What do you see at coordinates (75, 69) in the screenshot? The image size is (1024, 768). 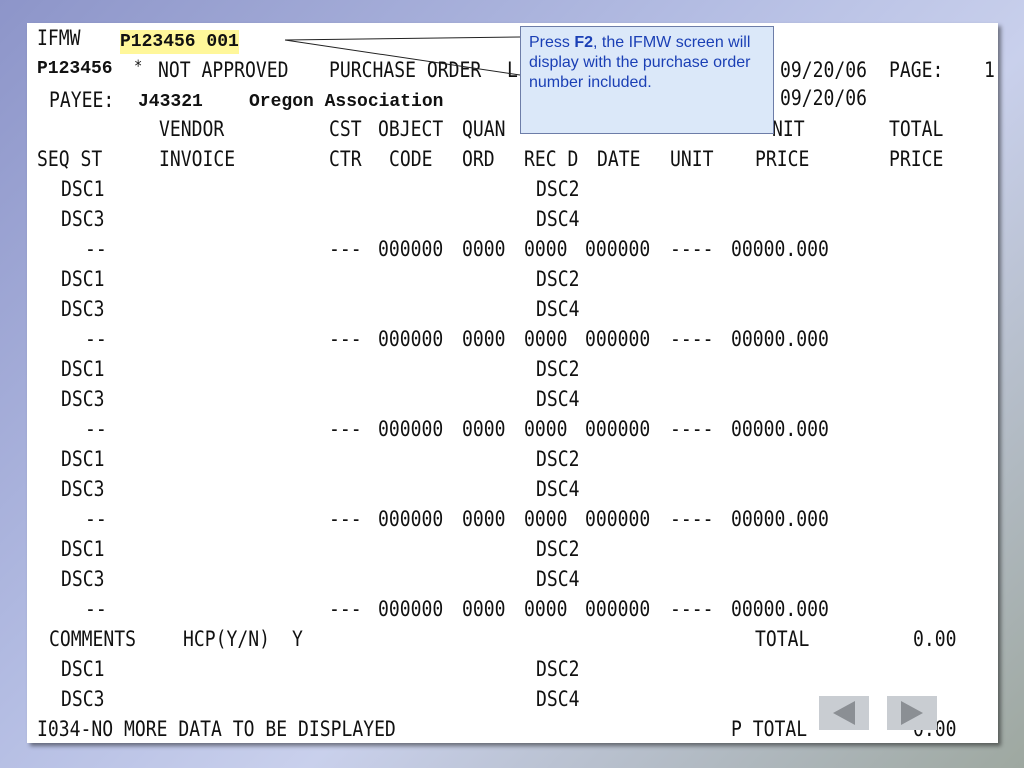 I see `po-id: P123456` at bounding box center [75, 69].